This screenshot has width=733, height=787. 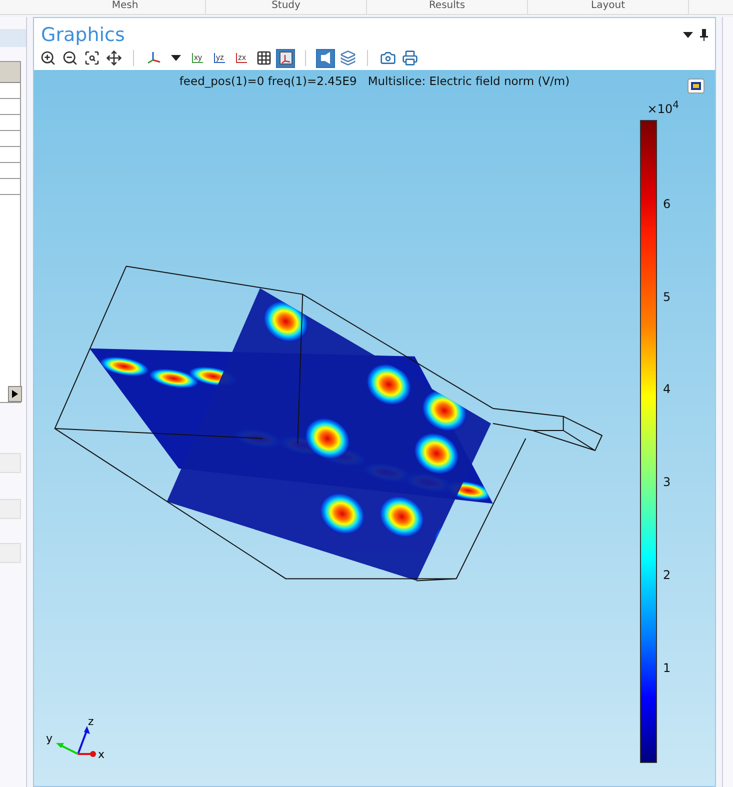 What do you see at coordinates (264, 58) in the screenshot?
I see `grid-icon` at bounding box center [264, 58].